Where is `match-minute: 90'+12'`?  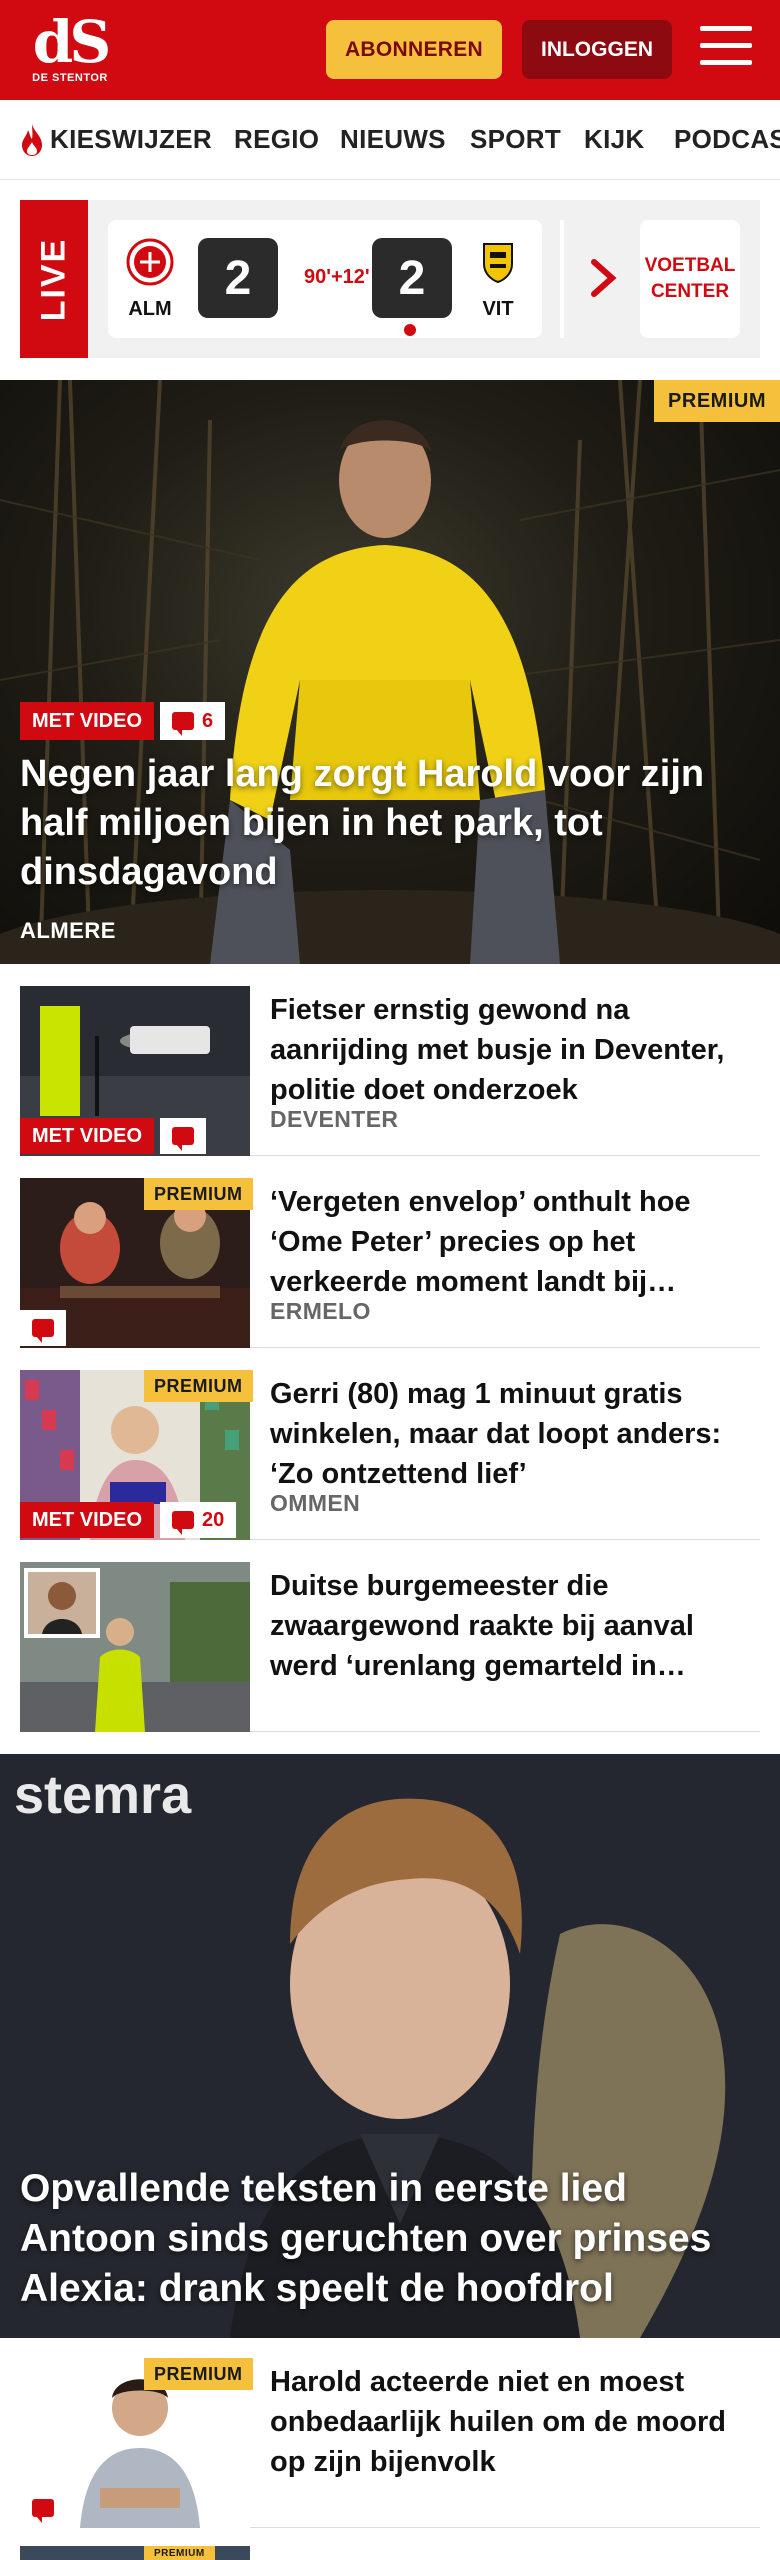
match-minute: 90'+12' is located at coordinates (337, 277).